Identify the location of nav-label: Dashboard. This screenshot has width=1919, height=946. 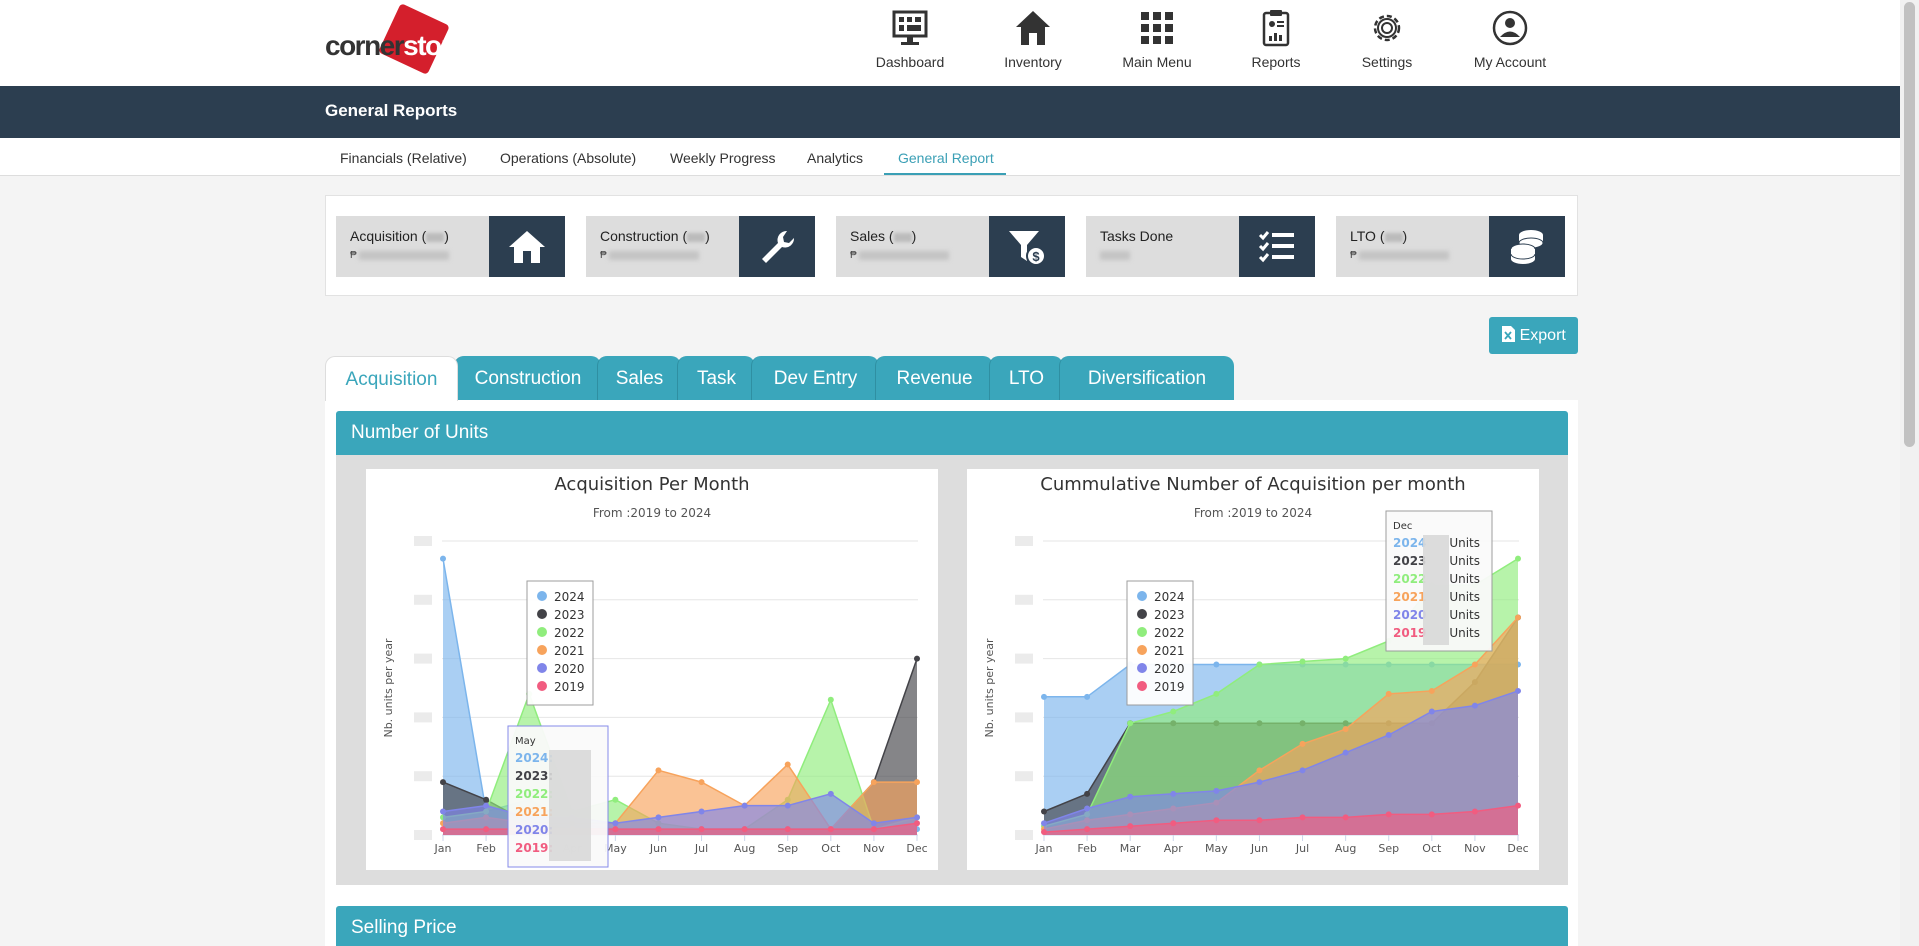
(910, 62).